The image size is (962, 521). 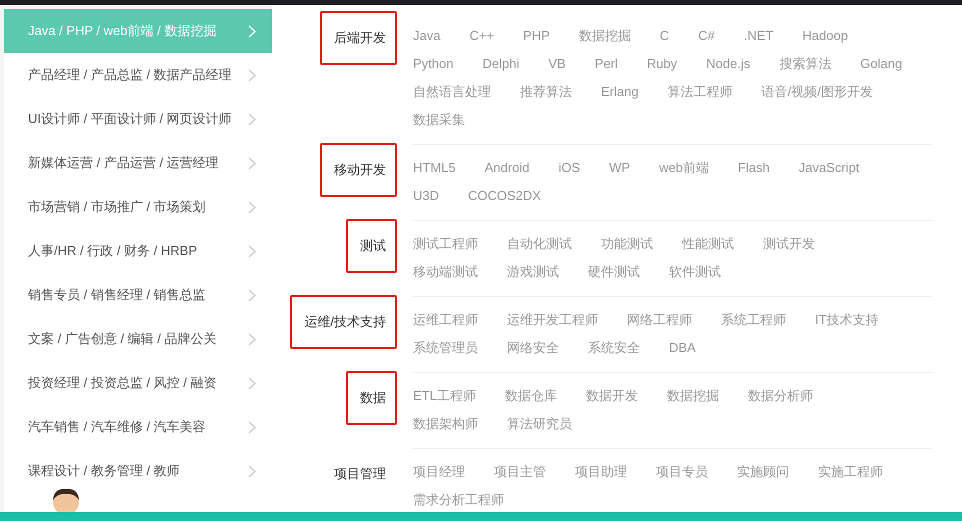 I want to click on sidebar-item: 销售专员 / 销售经理 / 销售总监, so click(x=138, y=295).